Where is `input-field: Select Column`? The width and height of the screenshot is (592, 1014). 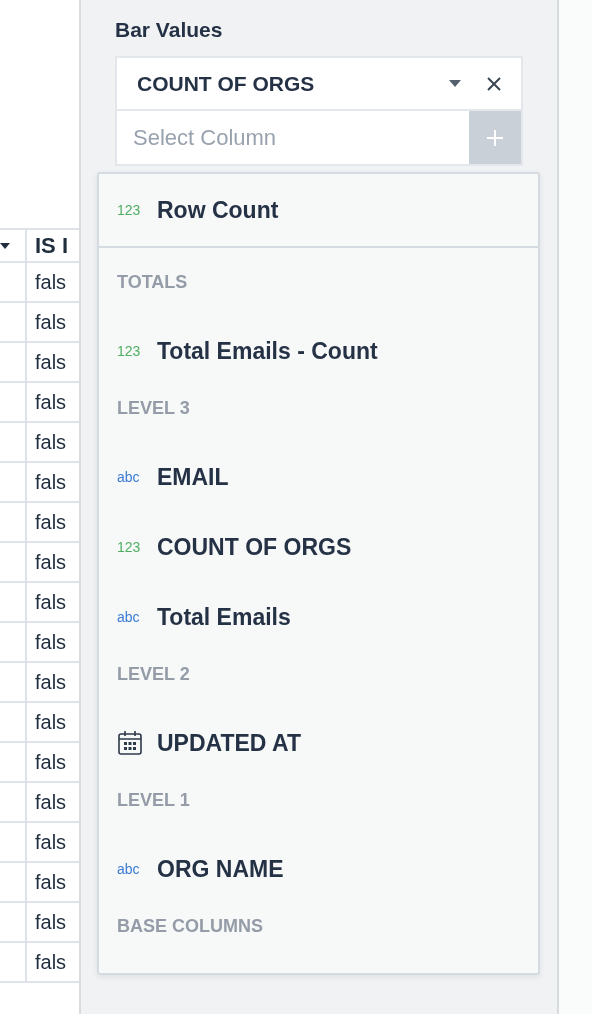 input-field: Select Column is located at coordinates (293, 137).